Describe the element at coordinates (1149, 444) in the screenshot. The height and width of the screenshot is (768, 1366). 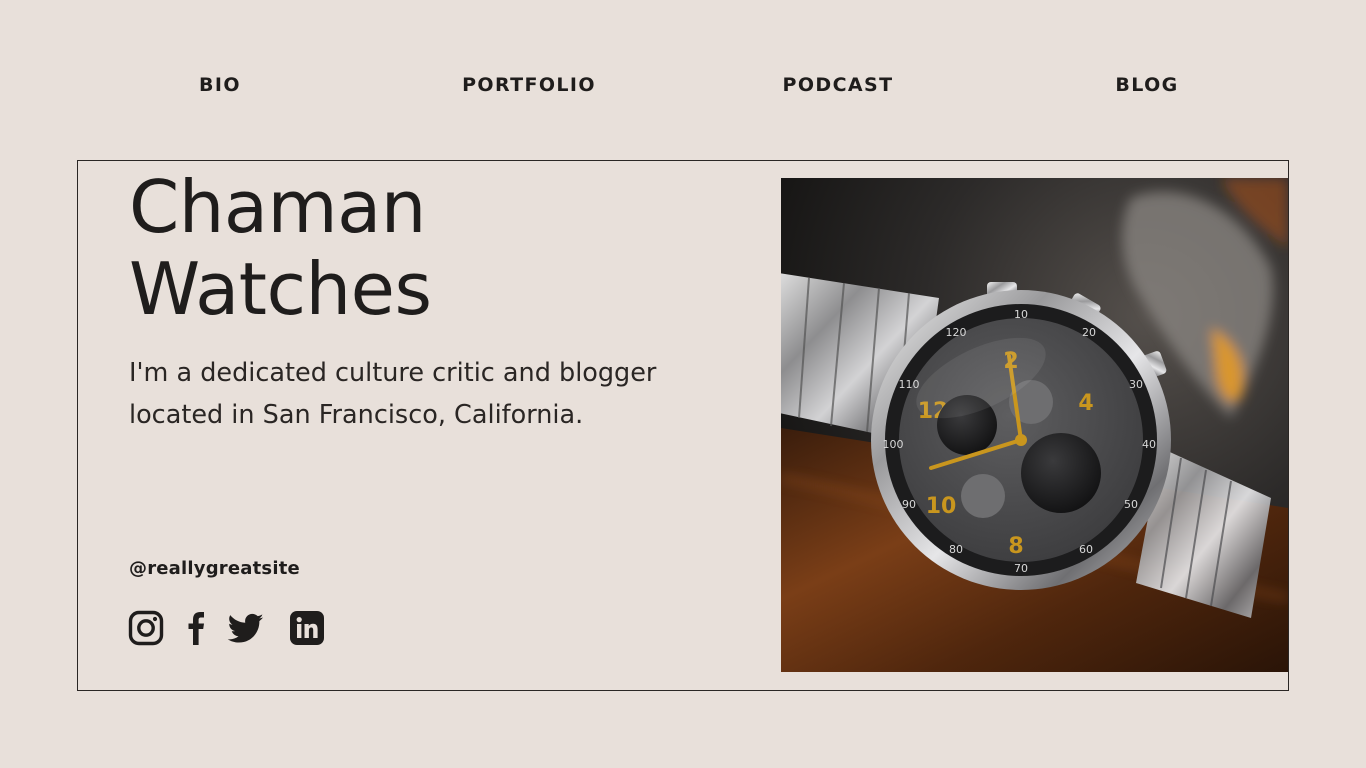
I see `svg-text: 40` at that location.